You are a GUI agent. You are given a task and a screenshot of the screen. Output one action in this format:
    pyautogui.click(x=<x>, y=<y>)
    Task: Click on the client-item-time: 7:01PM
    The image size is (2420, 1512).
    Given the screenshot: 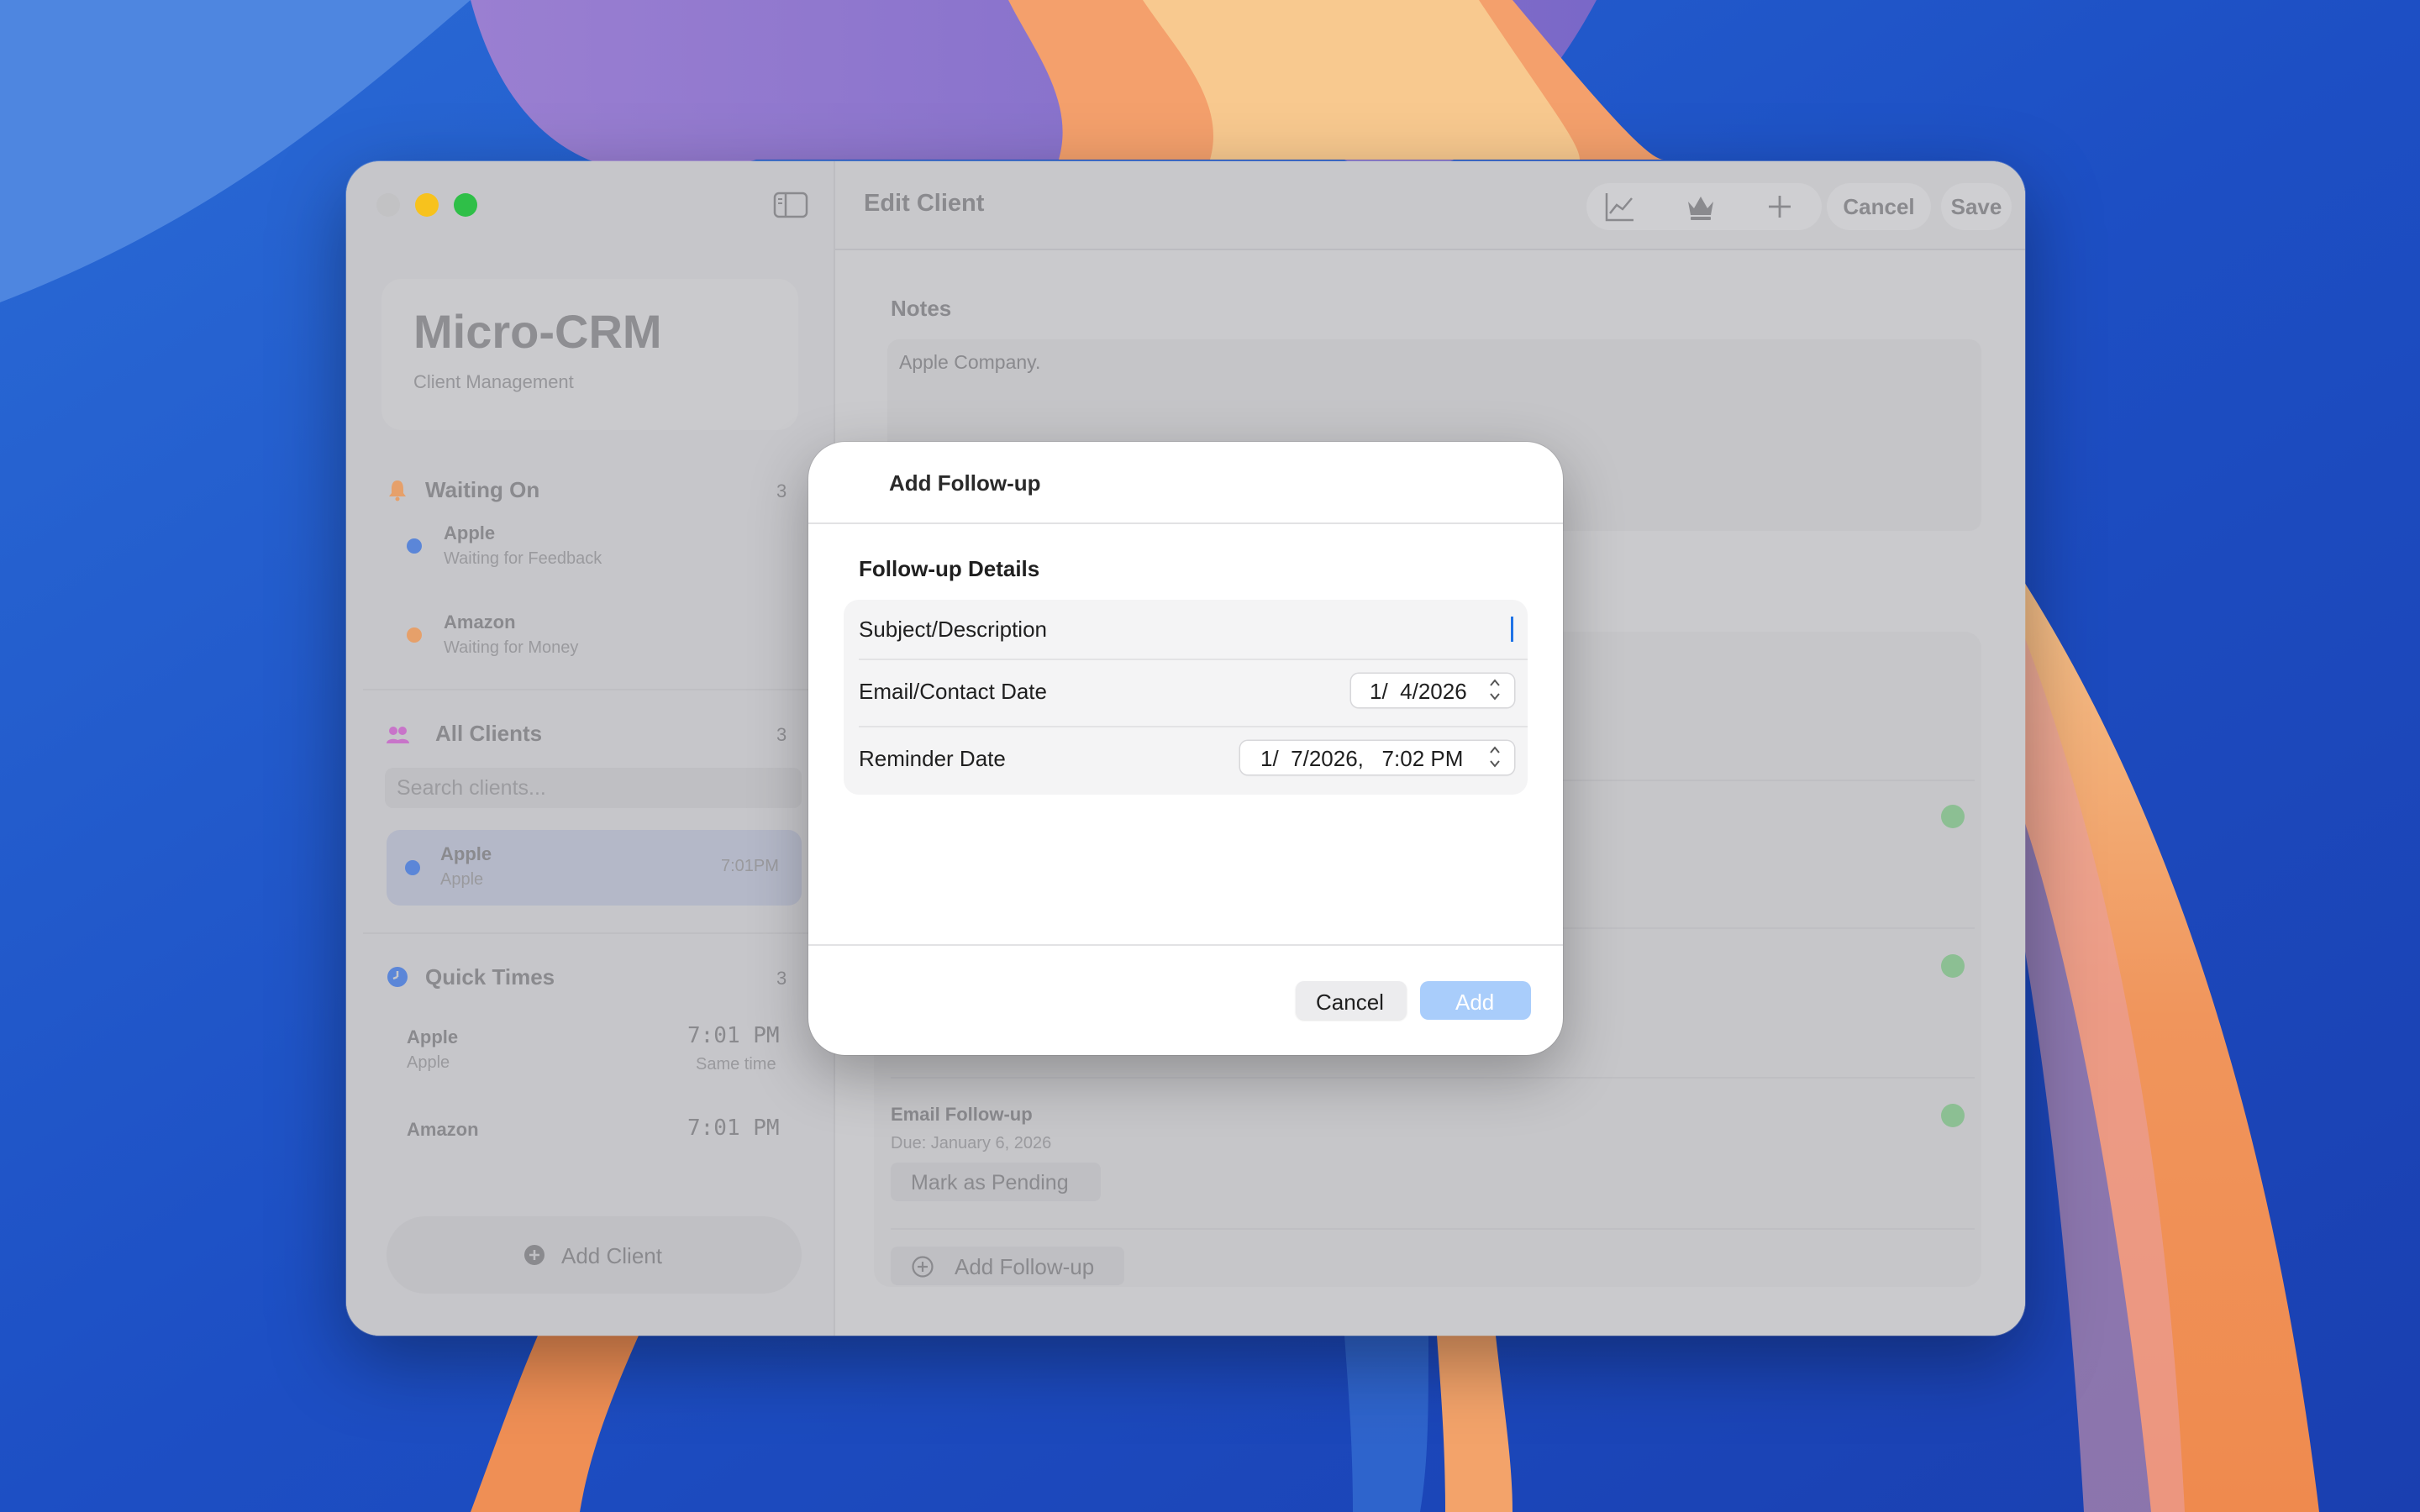 What is the action you would take?
    pyautogui.click(x=750, y=866)
    